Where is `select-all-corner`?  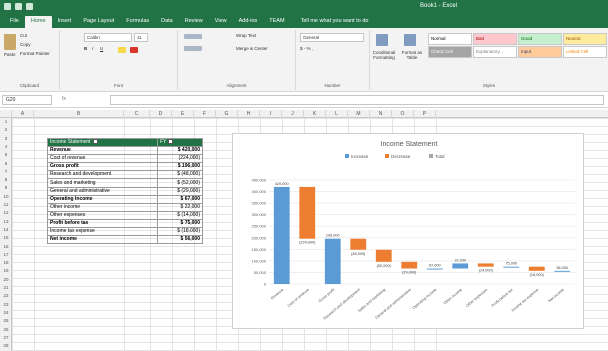
select-all-corner is located at coordinates (6, 114).